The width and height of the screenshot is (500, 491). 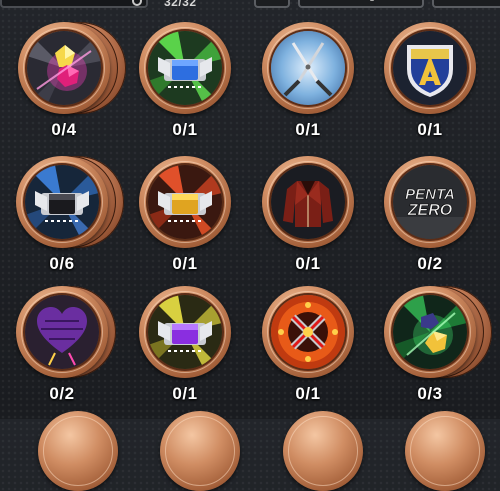 I want to click on item-slot: PENTA ZERO 0/2, so click(x=442, y=220).